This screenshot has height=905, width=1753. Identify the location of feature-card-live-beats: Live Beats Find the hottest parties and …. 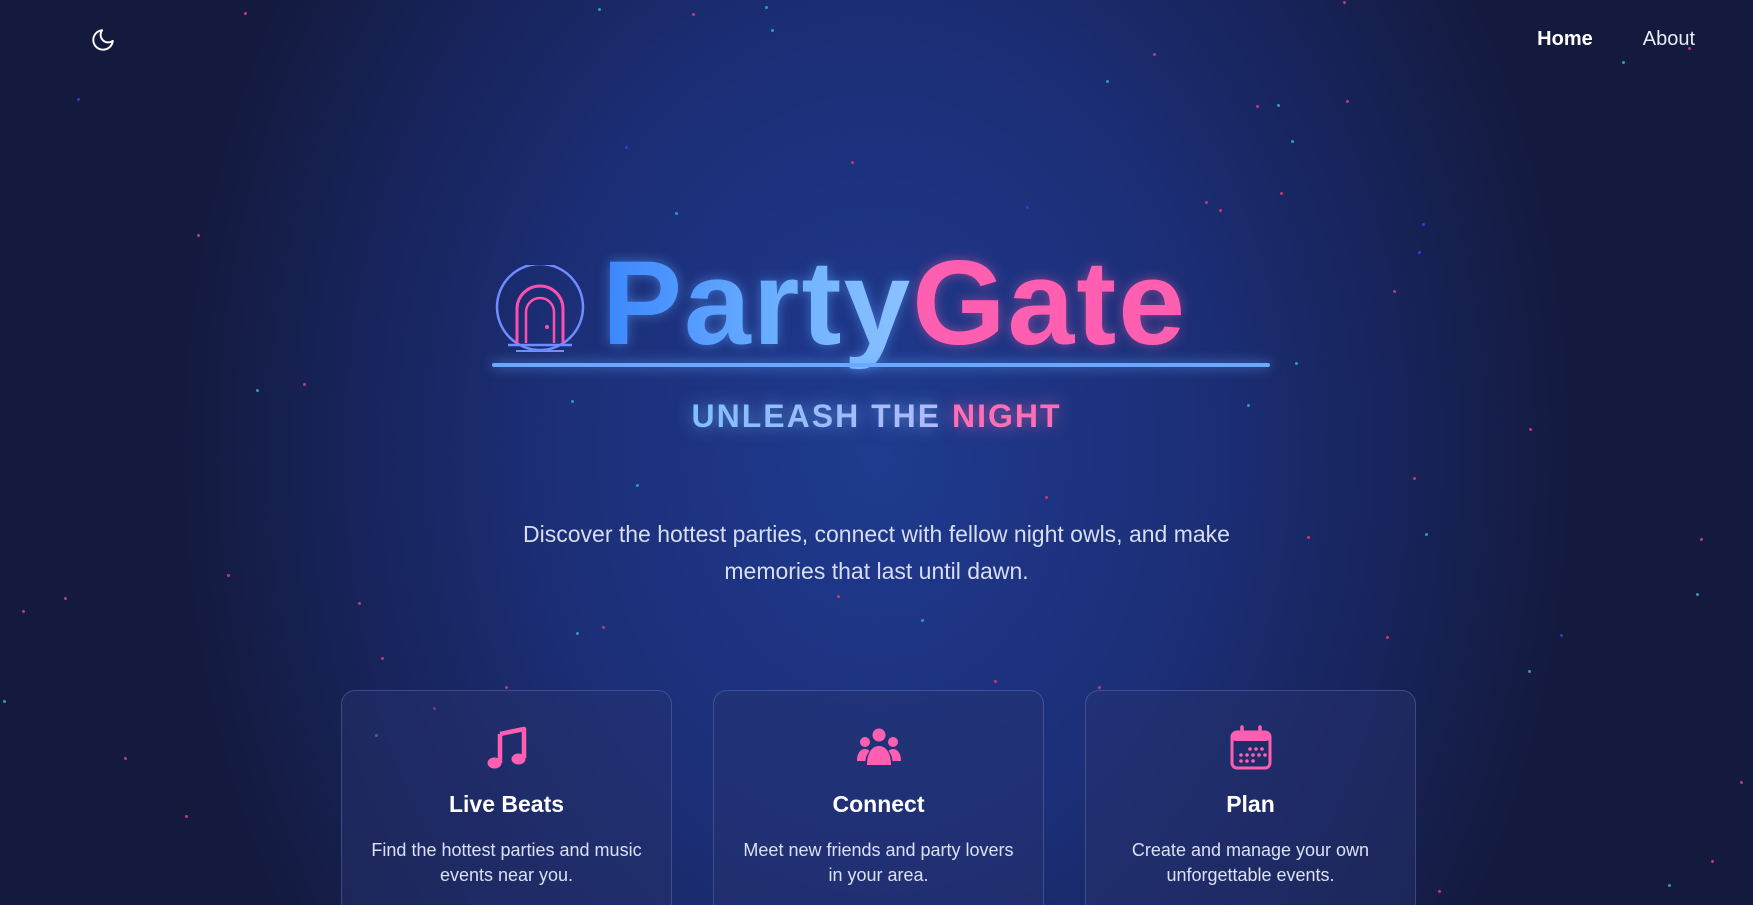
(506, 797).